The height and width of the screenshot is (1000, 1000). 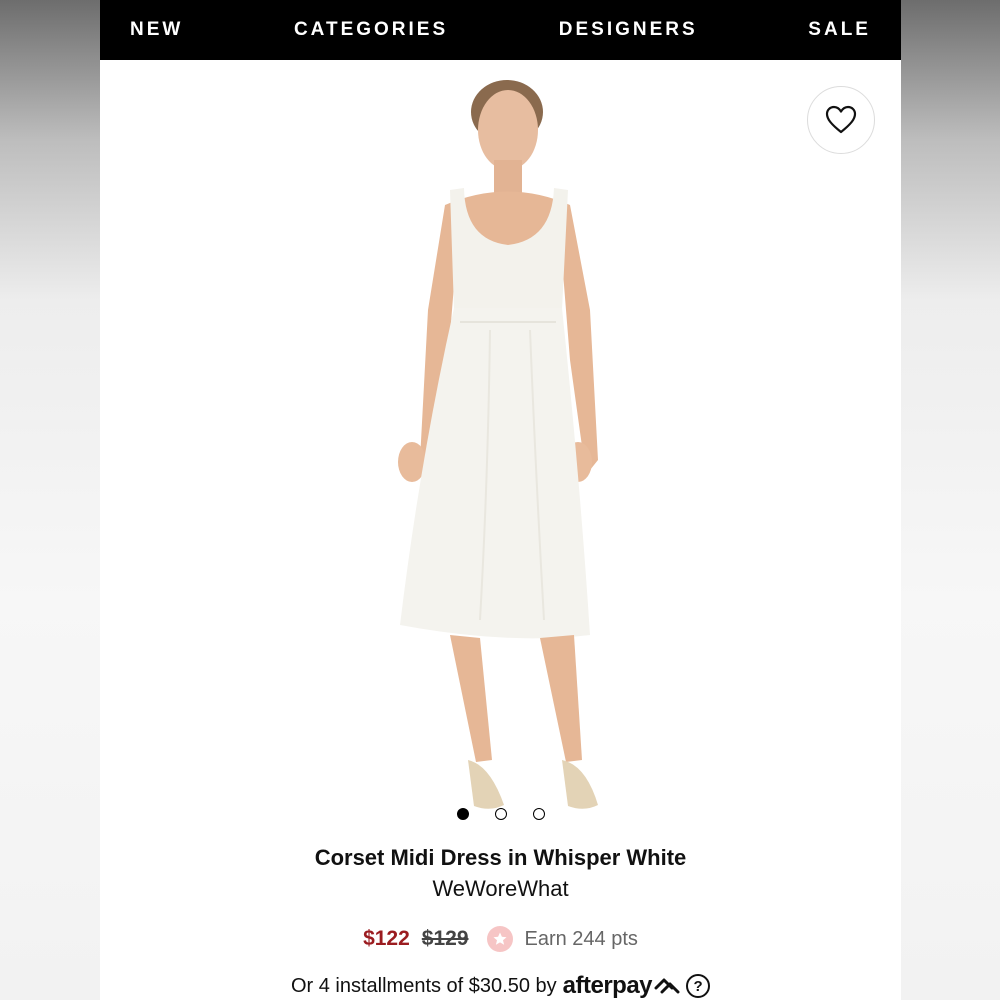 I want to click on original-price: $129, so click(x=445, y=938).